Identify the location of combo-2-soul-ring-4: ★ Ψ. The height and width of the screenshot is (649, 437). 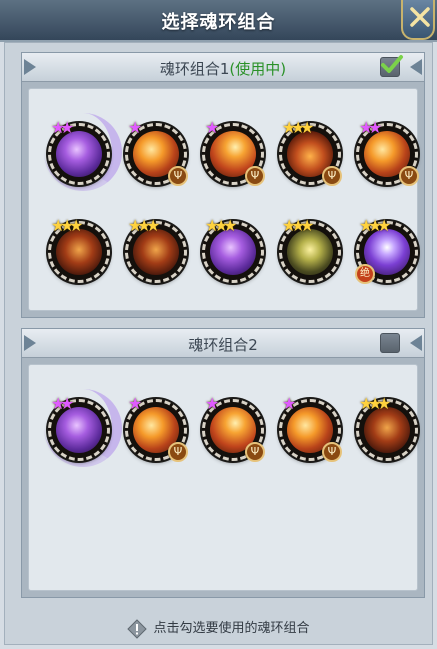
(310, 428).